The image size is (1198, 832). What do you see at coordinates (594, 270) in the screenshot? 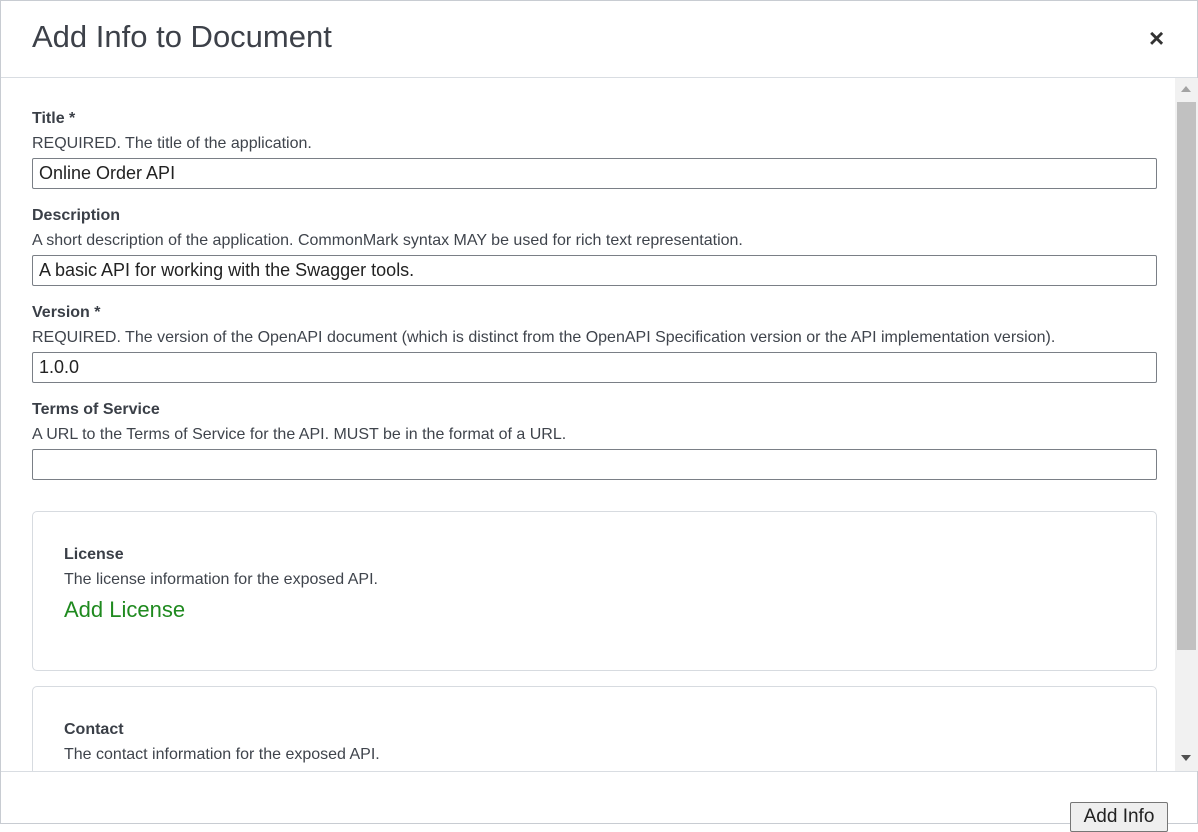
I see `description-input` at bounding box center [594, 270].